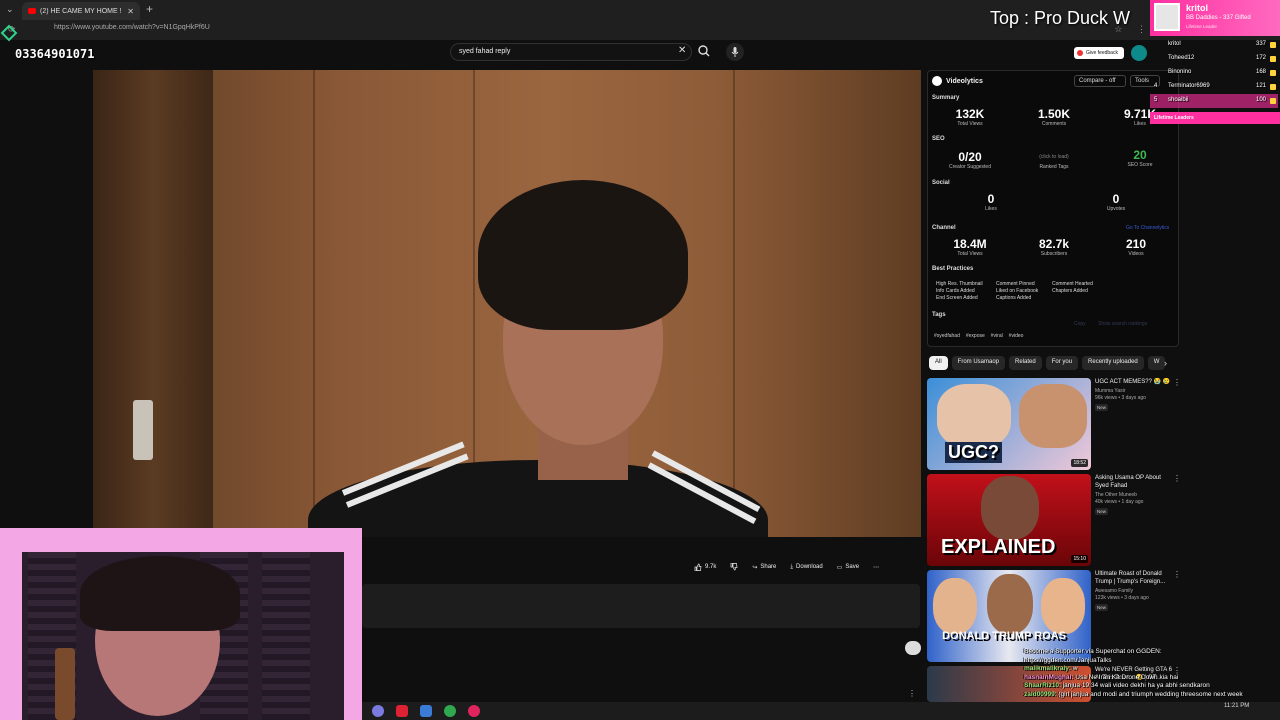 The image size is (1280, 720). I want to click on description-box, so click(641, 606).